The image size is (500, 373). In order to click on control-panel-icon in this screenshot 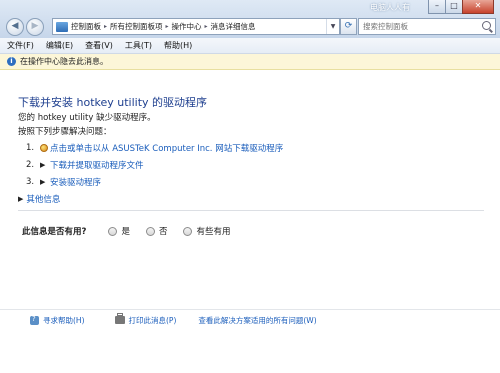, I will do `click(62, 26)`.